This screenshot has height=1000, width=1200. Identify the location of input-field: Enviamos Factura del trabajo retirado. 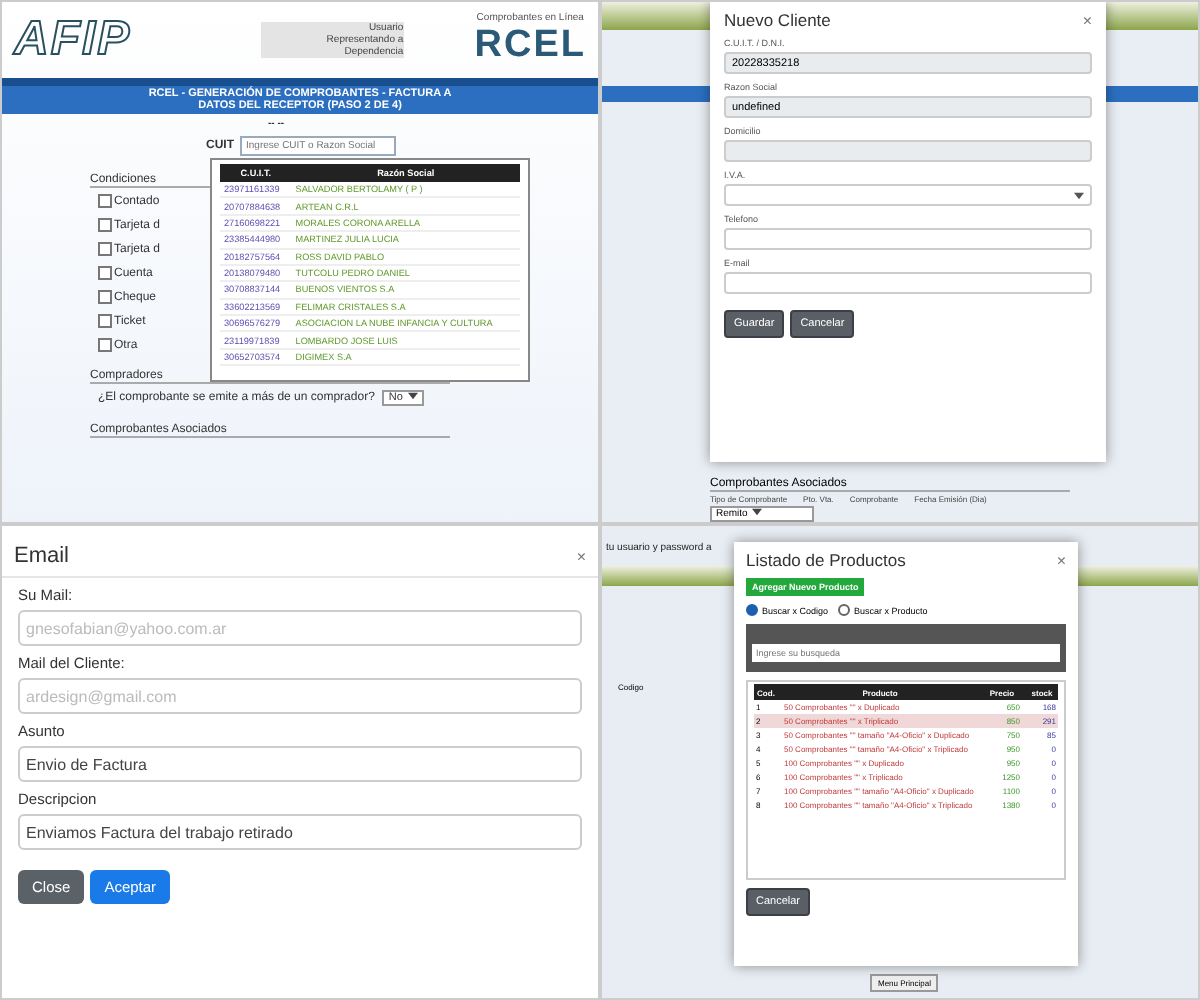
(300, 832).